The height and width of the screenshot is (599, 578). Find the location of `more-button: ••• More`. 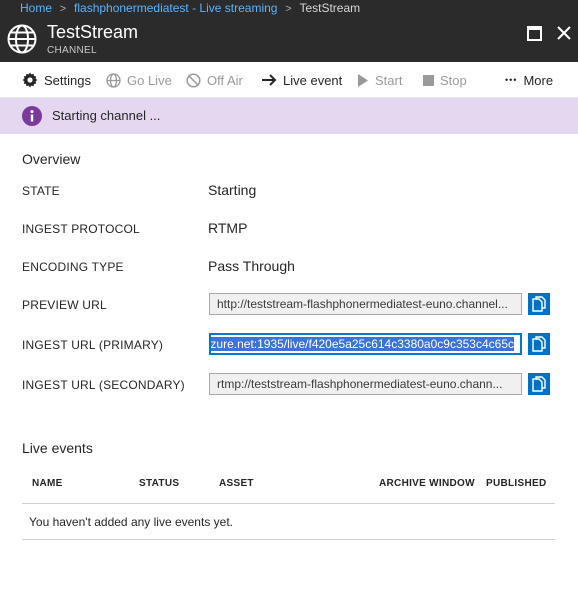

more-button: ••• More is located at coordinates (529, 80).